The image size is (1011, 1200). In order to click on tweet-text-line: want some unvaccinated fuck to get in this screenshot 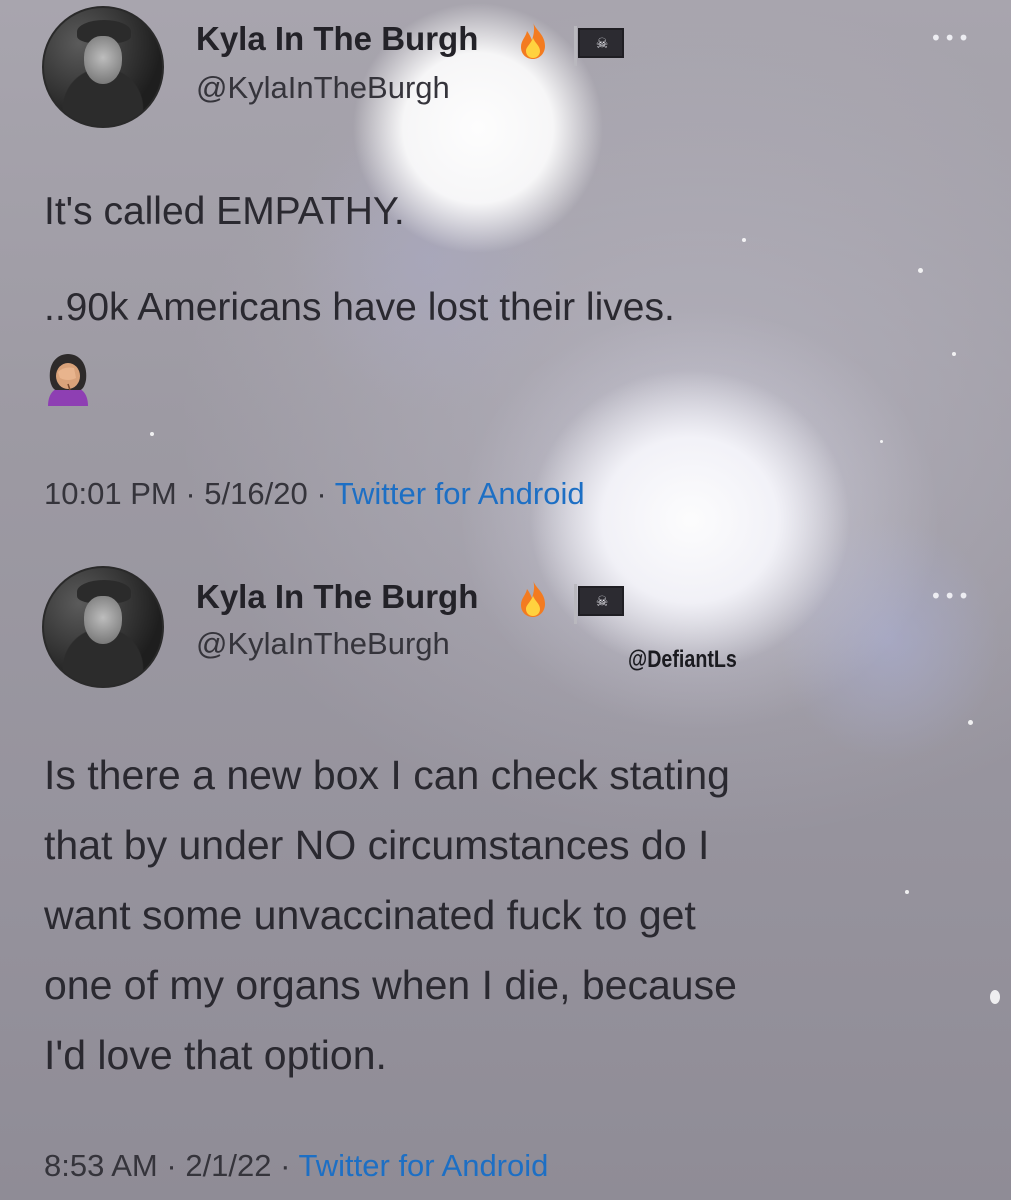, I will do `click(370, 915)`.